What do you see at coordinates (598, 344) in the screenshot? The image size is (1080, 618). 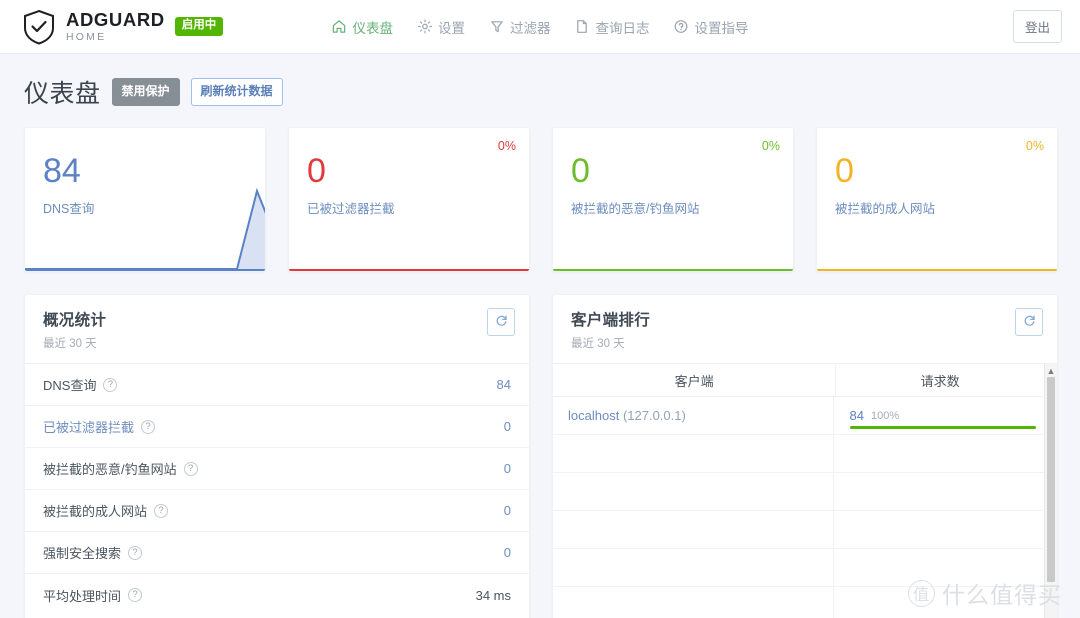 I see `panel-subtitle: 最近 30 天` at bounding box center [598, 344].